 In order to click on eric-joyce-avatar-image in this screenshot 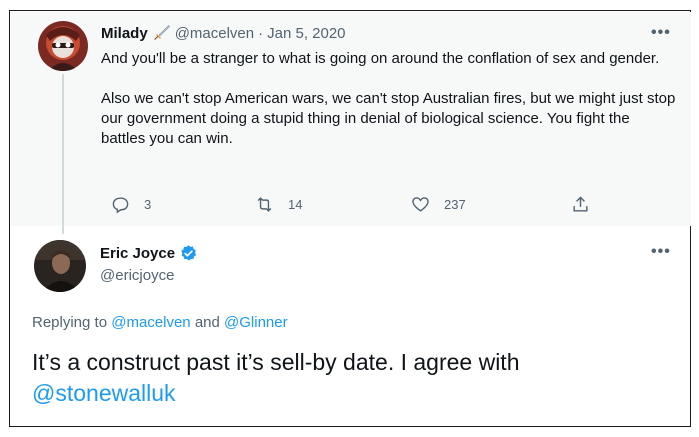, I will do `click(60, 266)`.